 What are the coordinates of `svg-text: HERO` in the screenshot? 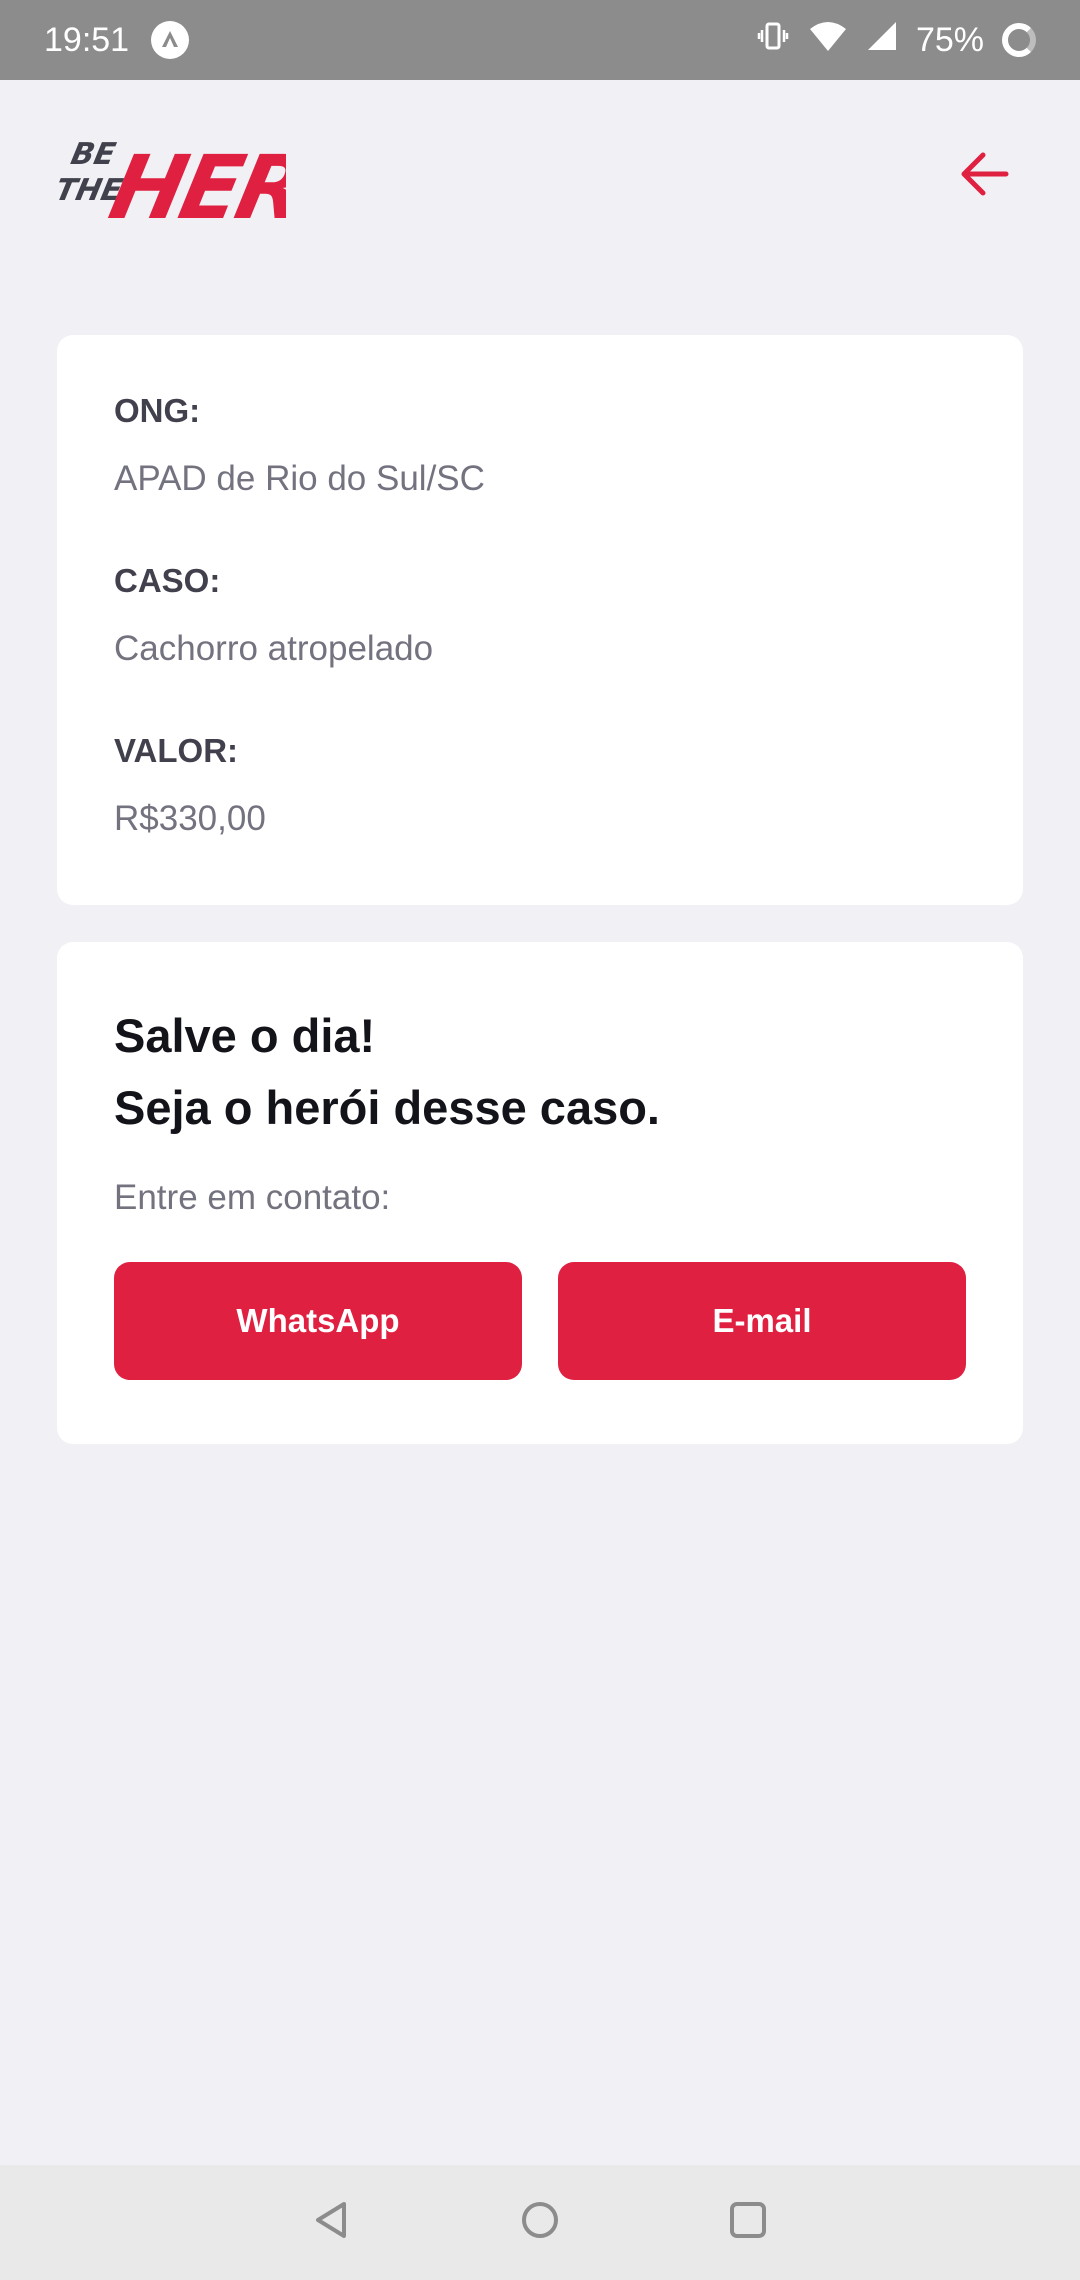 It's located at (194, 182).